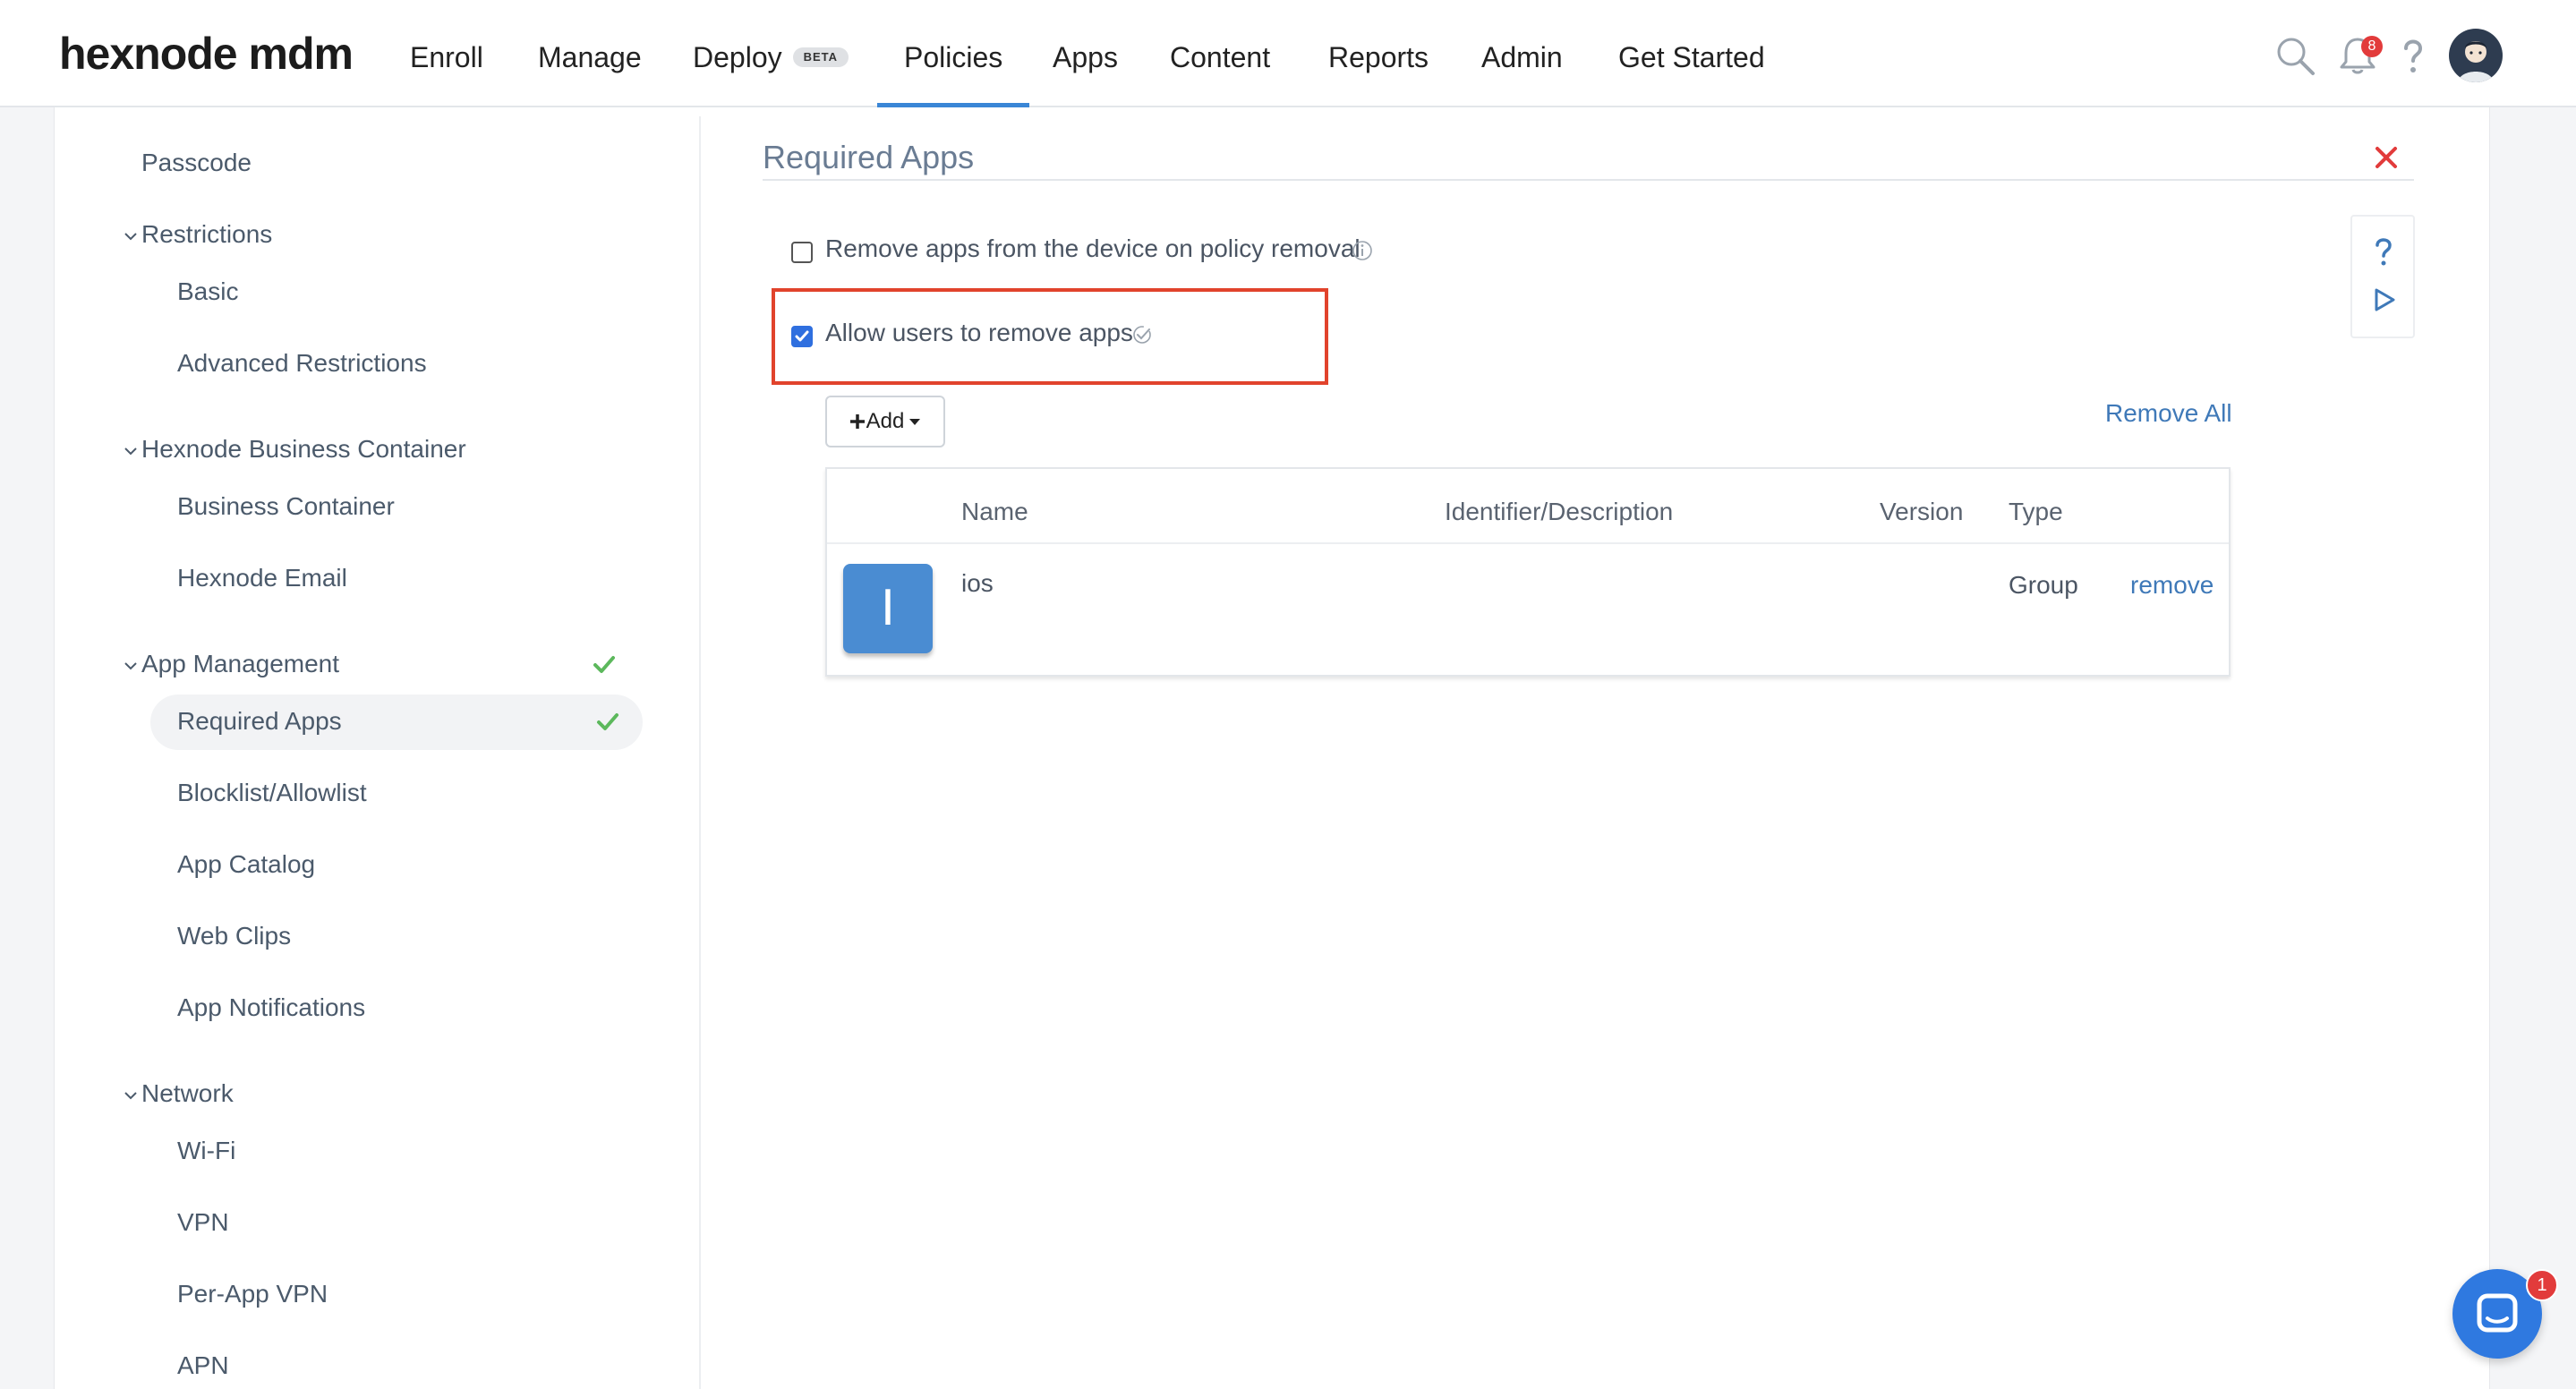 This screenshot has height=1389, width=2576. I want to click on nav-deploy-label: Deploy, so click(737, 57).